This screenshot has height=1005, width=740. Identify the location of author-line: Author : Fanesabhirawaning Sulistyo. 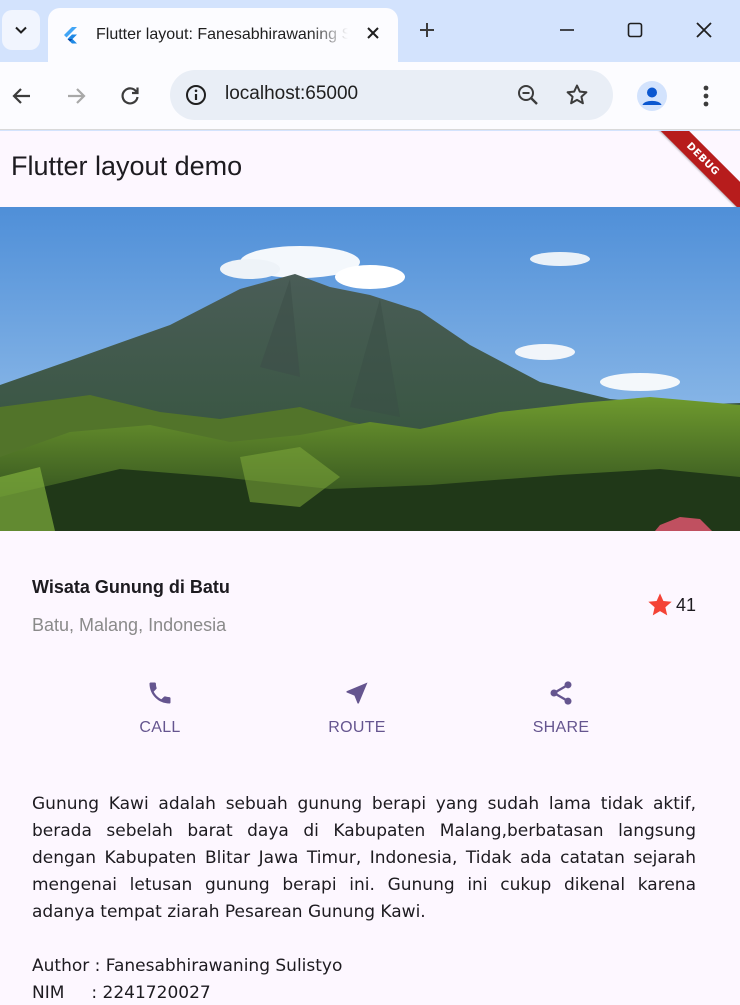
(187, 966).